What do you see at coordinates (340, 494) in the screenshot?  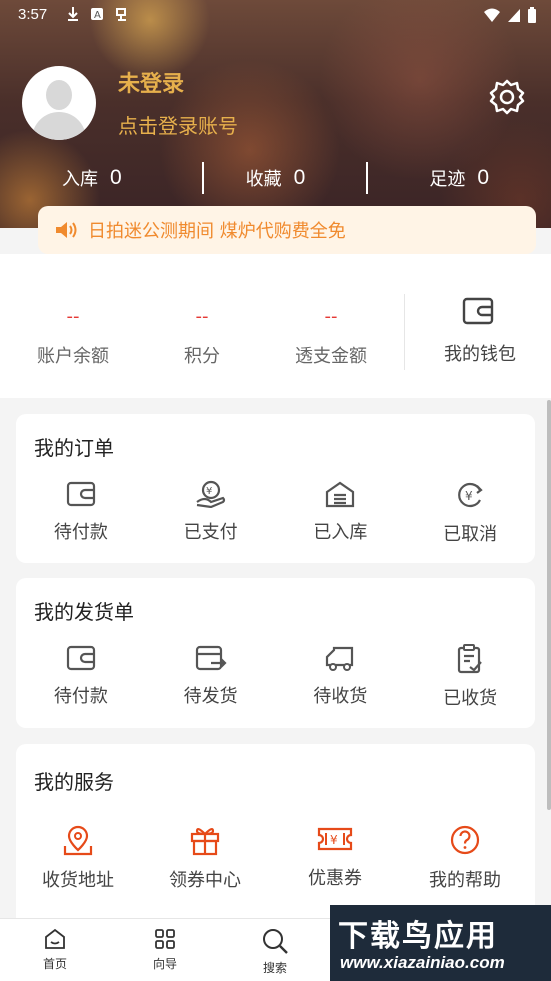 I see `warehouse-icon` at bounding box center [340, 494].